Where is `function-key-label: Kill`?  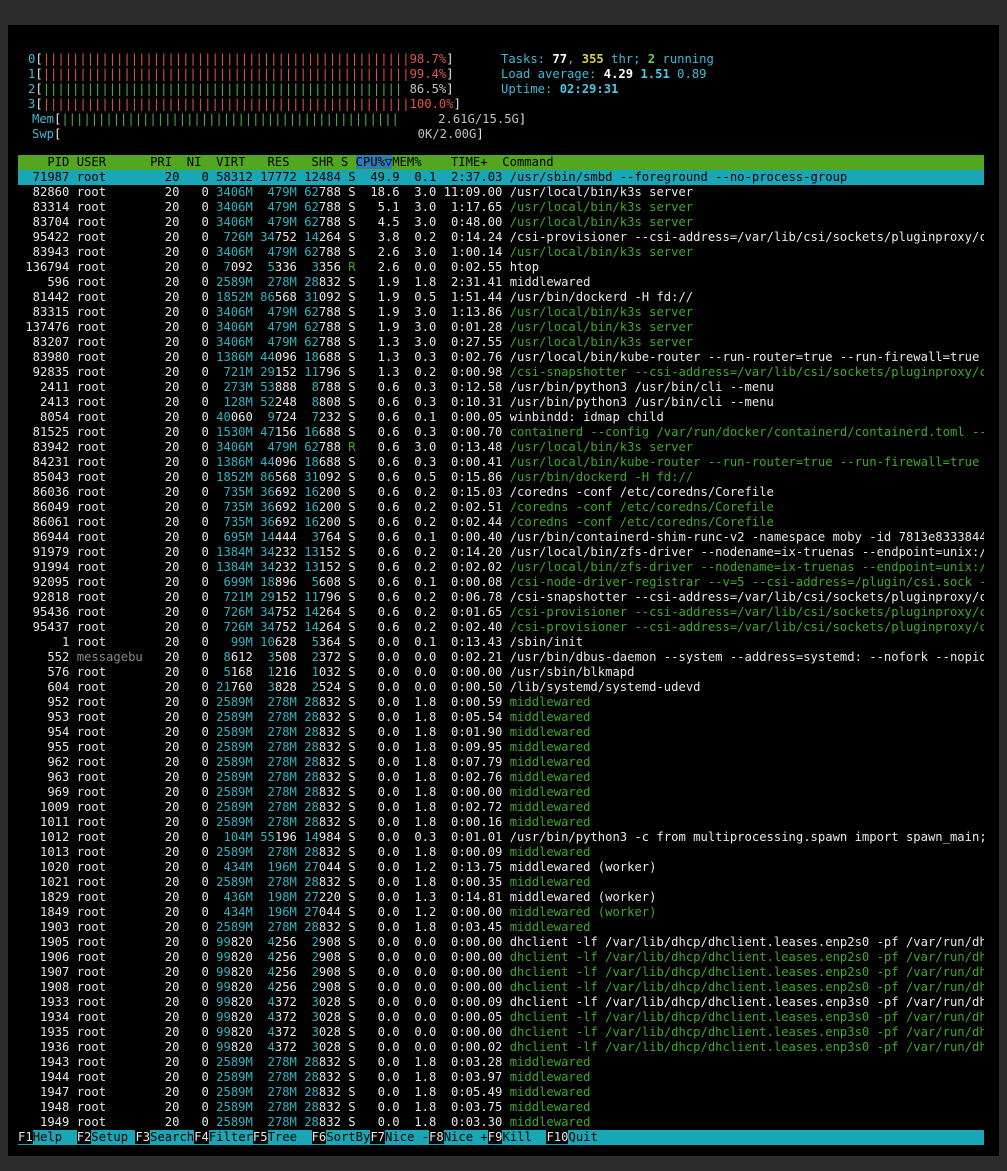 function-key-label: Kill is located at coordinates (524, 1137).